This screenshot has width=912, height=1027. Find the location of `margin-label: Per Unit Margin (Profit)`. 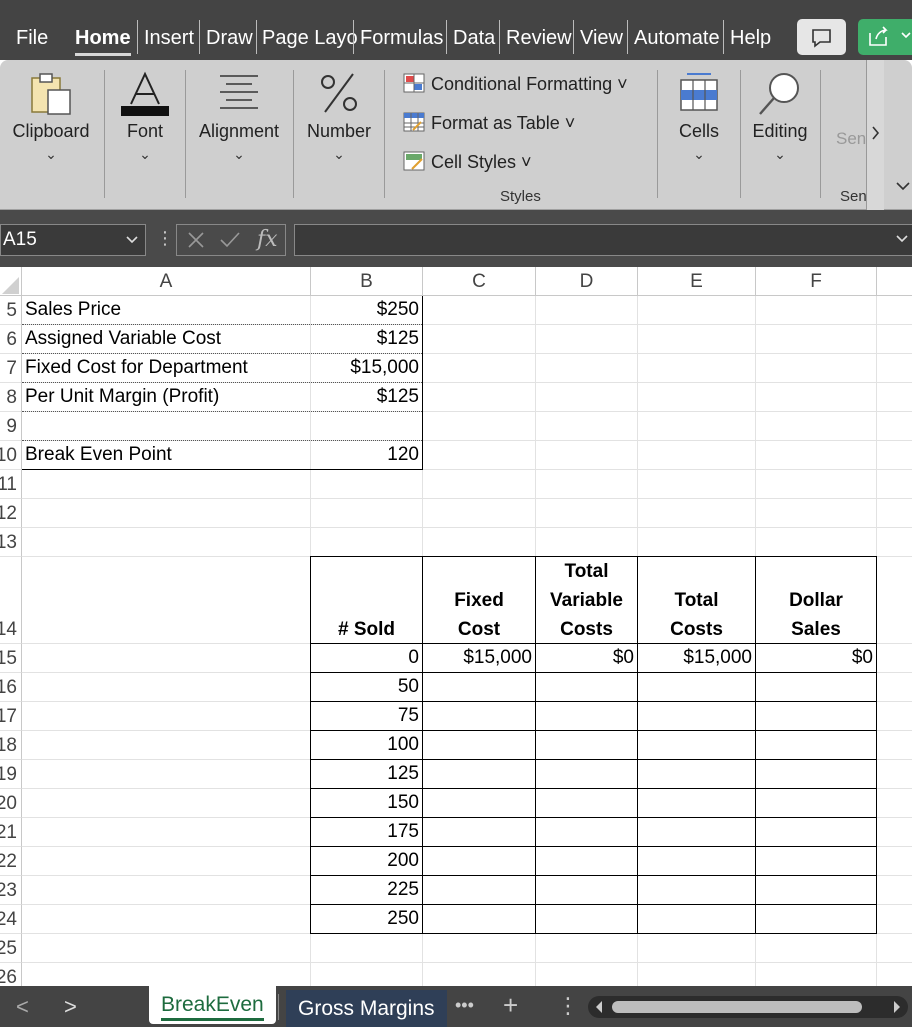

margin-label: Per Unit Margin (Profit) is located at coordinates (166, 397).